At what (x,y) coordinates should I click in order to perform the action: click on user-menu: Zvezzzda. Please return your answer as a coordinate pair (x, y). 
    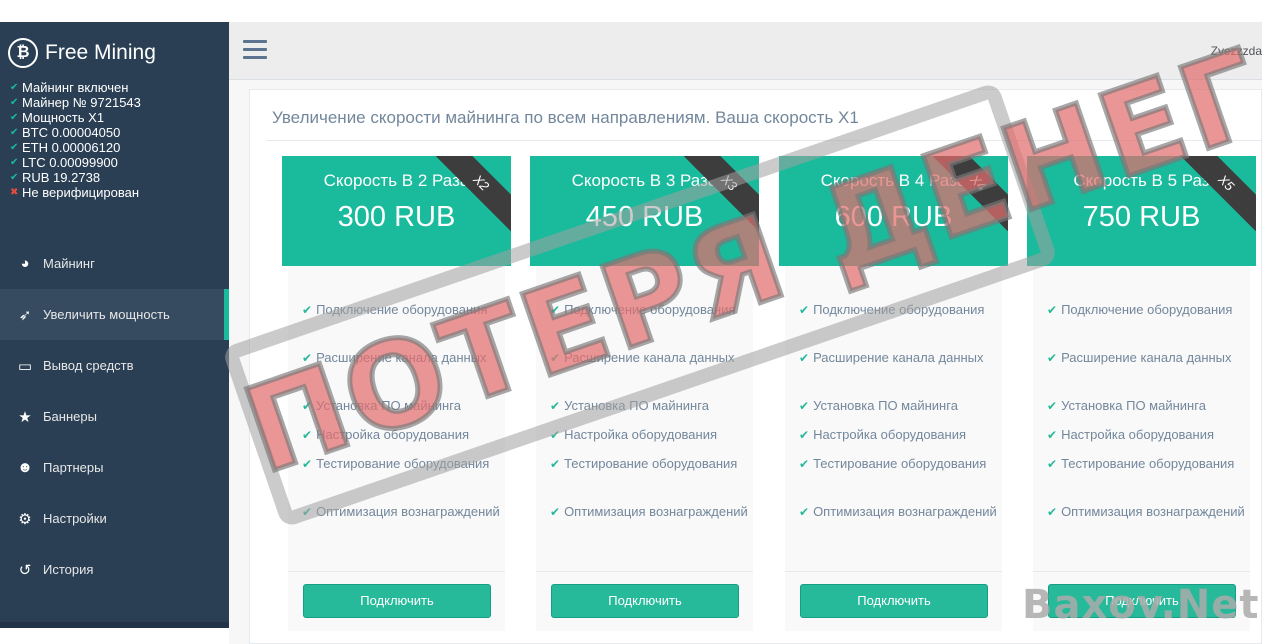
    Looking at the image, I should click on (1236, 51).